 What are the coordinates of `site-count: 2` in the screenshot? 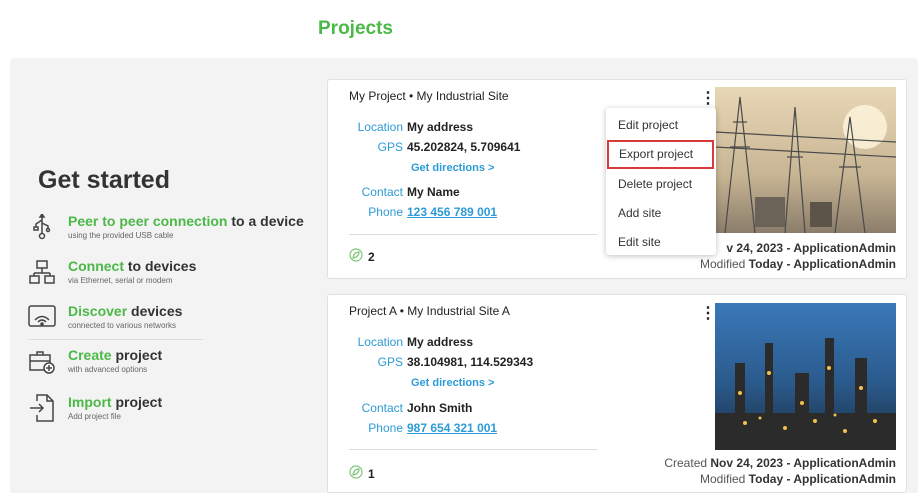 It's located at (362, 256).